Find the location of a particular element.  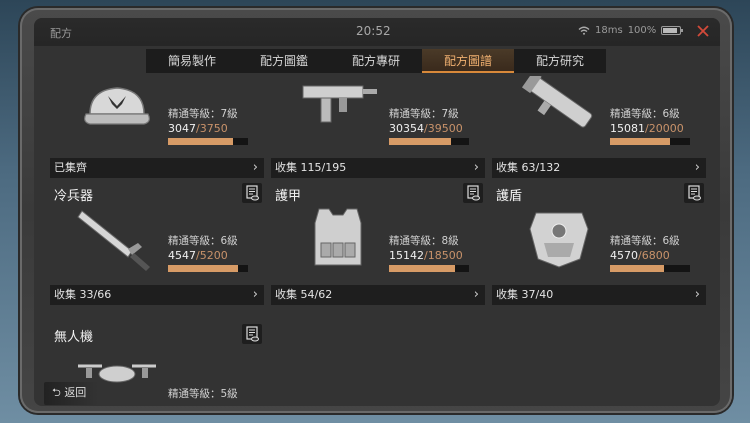

clock: 20:52 is located at coordinates (373, 31).